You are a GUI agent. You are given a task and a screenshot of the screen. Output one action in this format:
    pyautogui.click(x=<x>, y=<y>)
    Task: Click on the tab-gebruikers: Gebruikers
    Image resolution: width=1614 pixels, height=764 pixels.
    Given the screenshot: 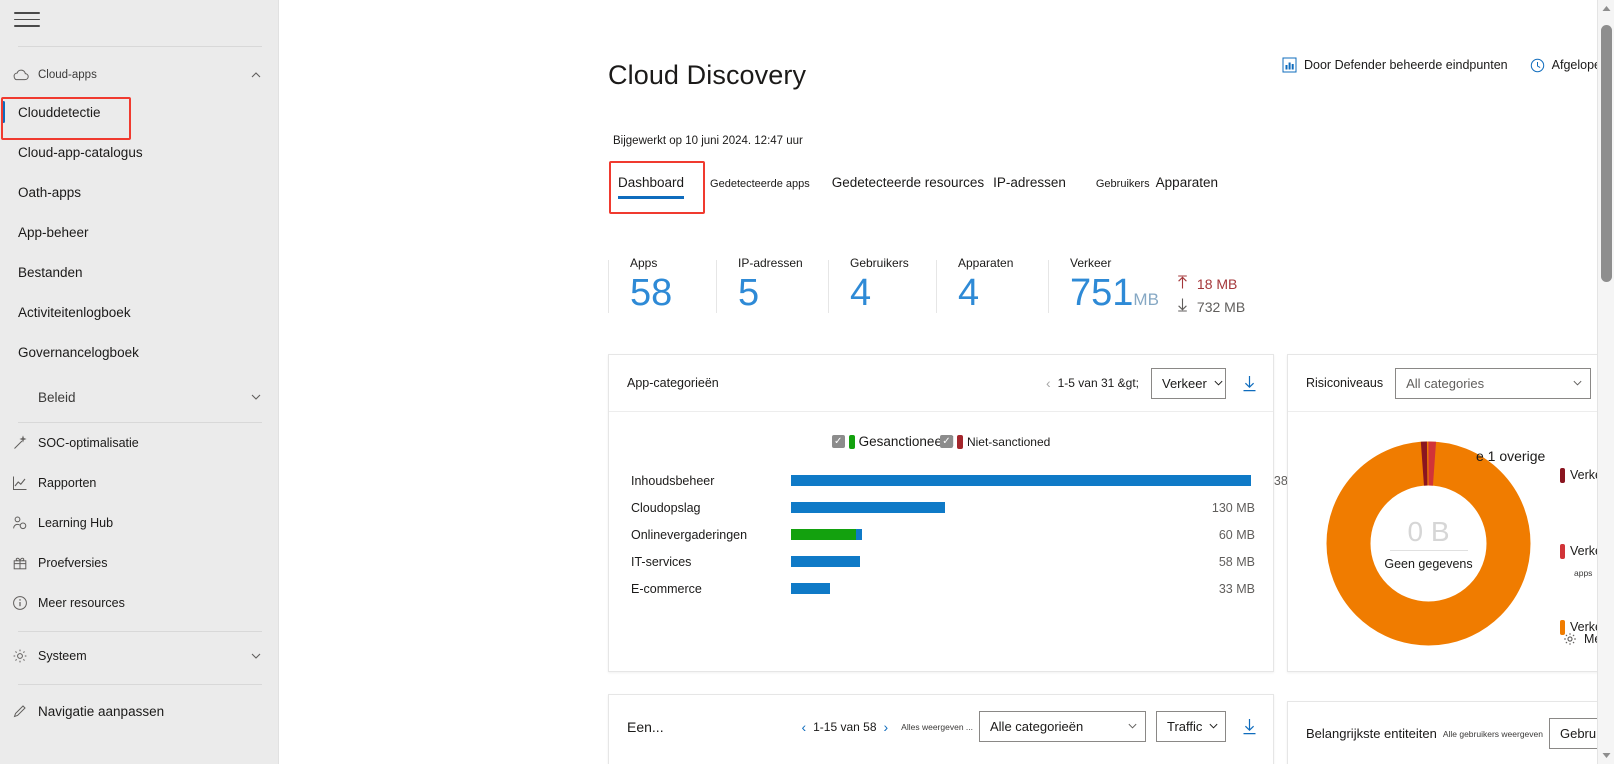 What is the action you would take?
    pyautogui.click(x=1123, y=188)
    